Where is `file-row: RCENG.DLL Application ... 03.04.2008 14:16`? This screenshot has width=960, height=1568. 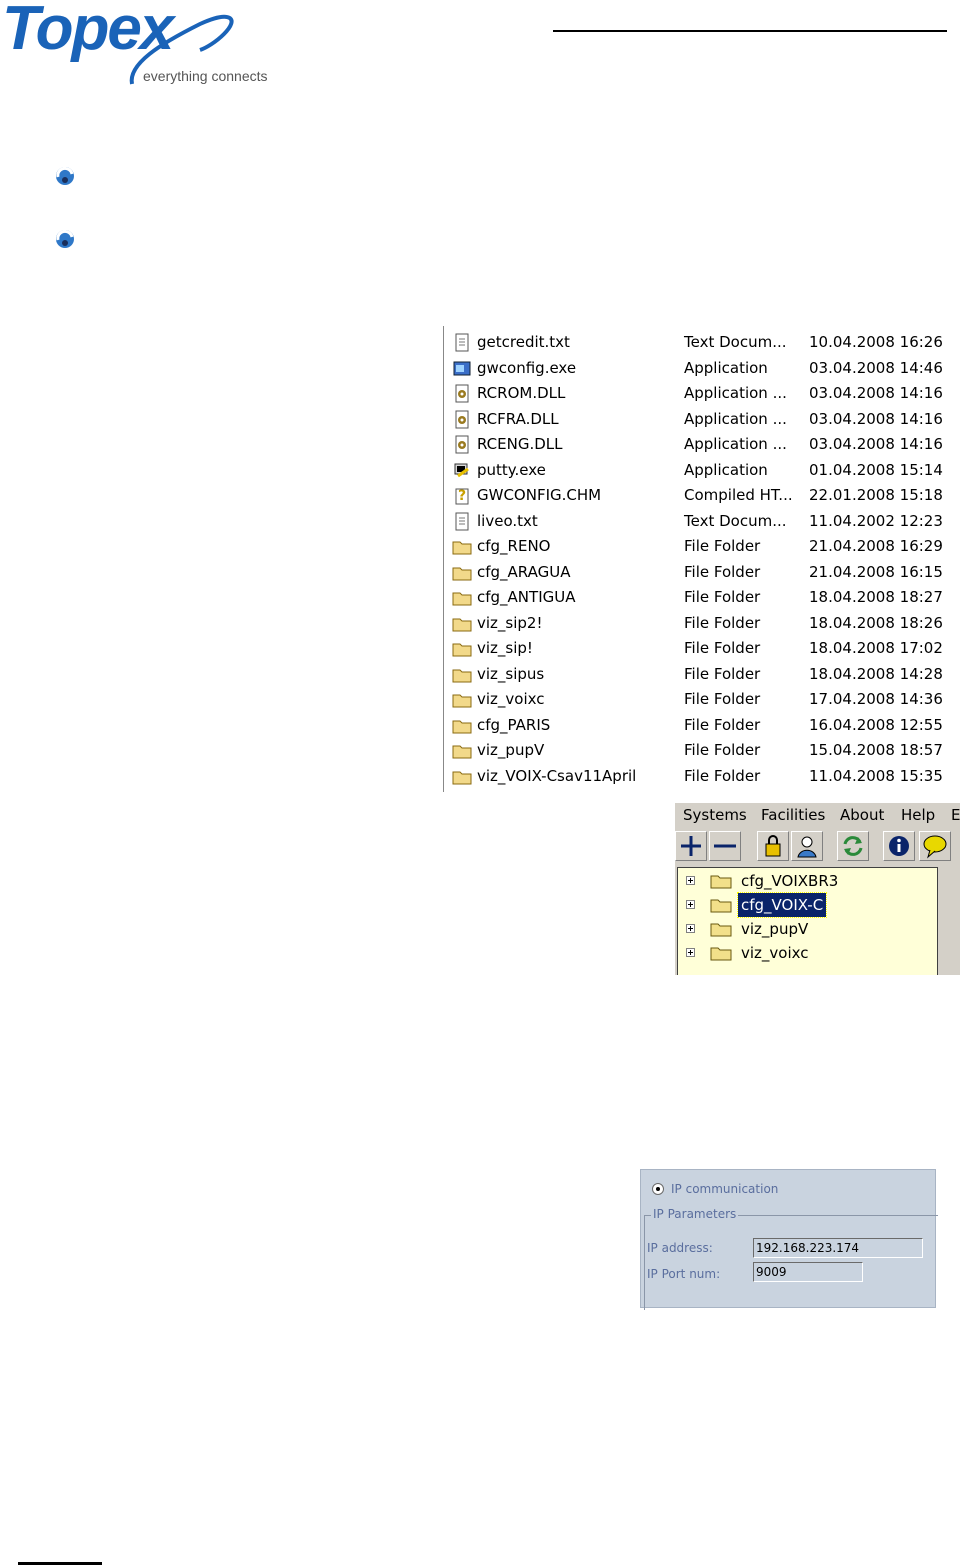 file-row: RCENG.DLL Application ... 03.04.2008 14:16 is located at coordinates (702, 445).